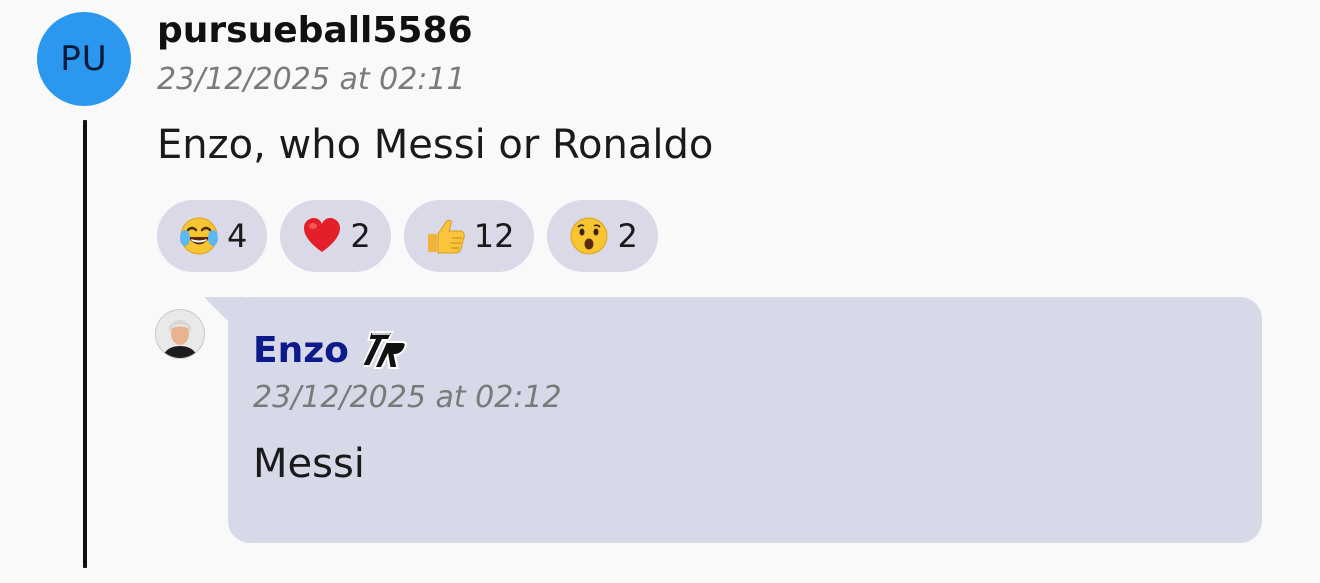 This screenshot has height=583, width=1320. What do you see at coordinates (407, 397) in the screenshot?
I see `reply-timestamp: 23/12/2025 at 02:12` at bounding box center [407, 397].